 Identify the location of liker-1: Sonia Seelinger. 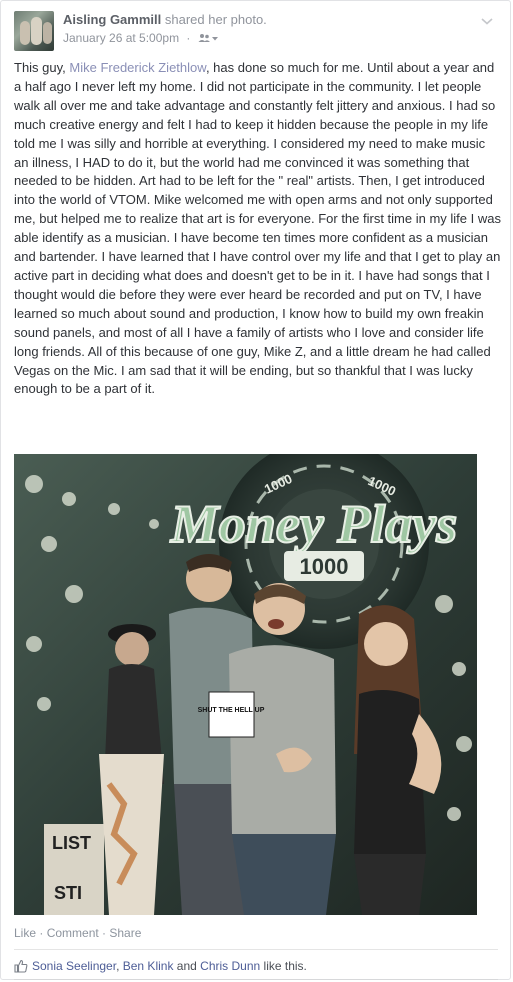
(74, 966).